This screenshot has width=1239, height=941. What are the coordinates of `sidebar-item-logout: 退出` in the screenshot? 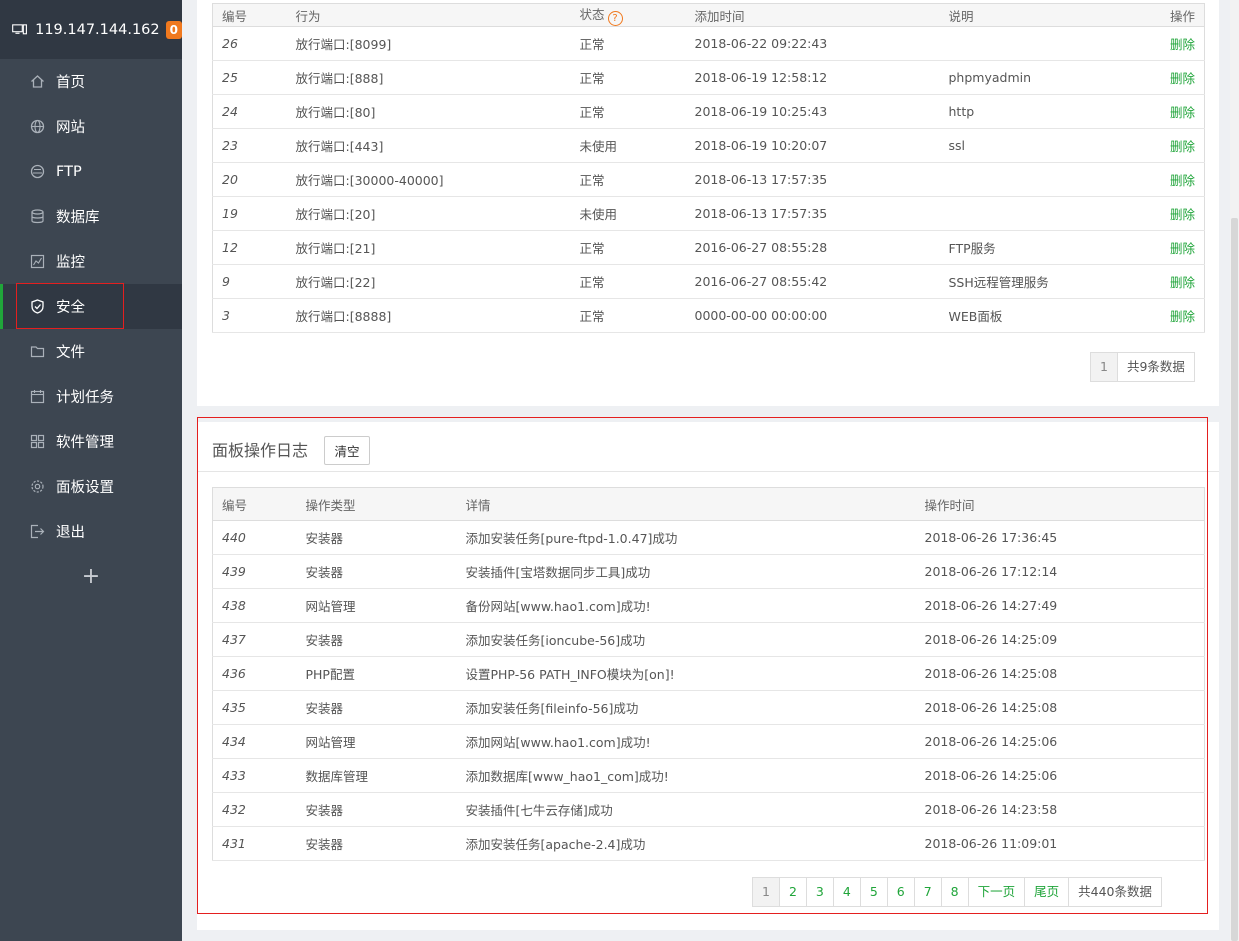 It's located at (91, 531).